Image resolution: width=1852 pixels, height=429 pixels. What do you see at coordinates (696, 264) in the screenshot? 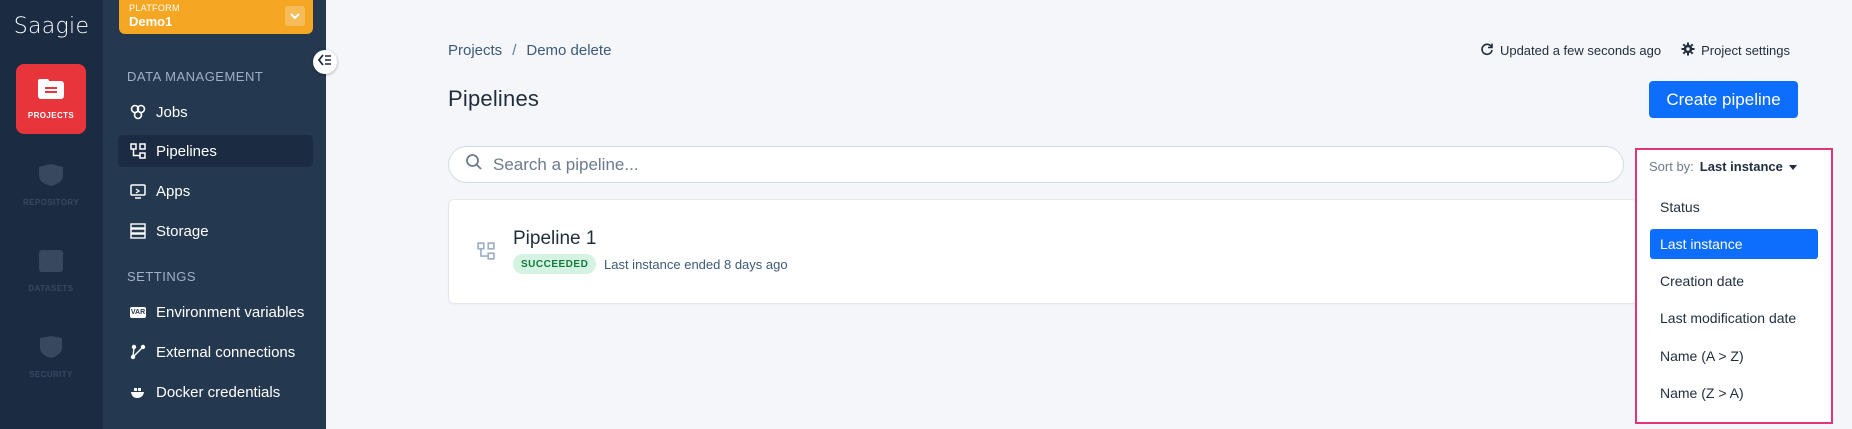
I see `pipeline-meta: Last instance ended 8 days ago` at bounding box center [696, 264].